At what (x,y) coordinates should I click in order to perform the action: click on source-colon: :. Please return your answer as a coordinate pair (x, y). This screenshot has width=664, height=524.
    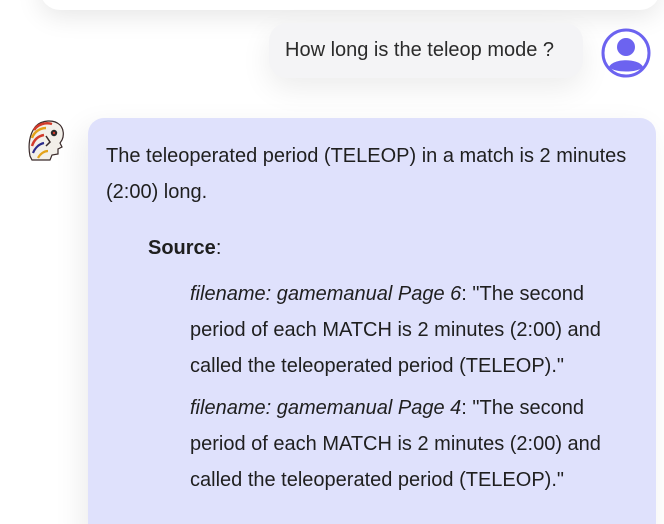
    Looking at the image, I should click on (218, 248).